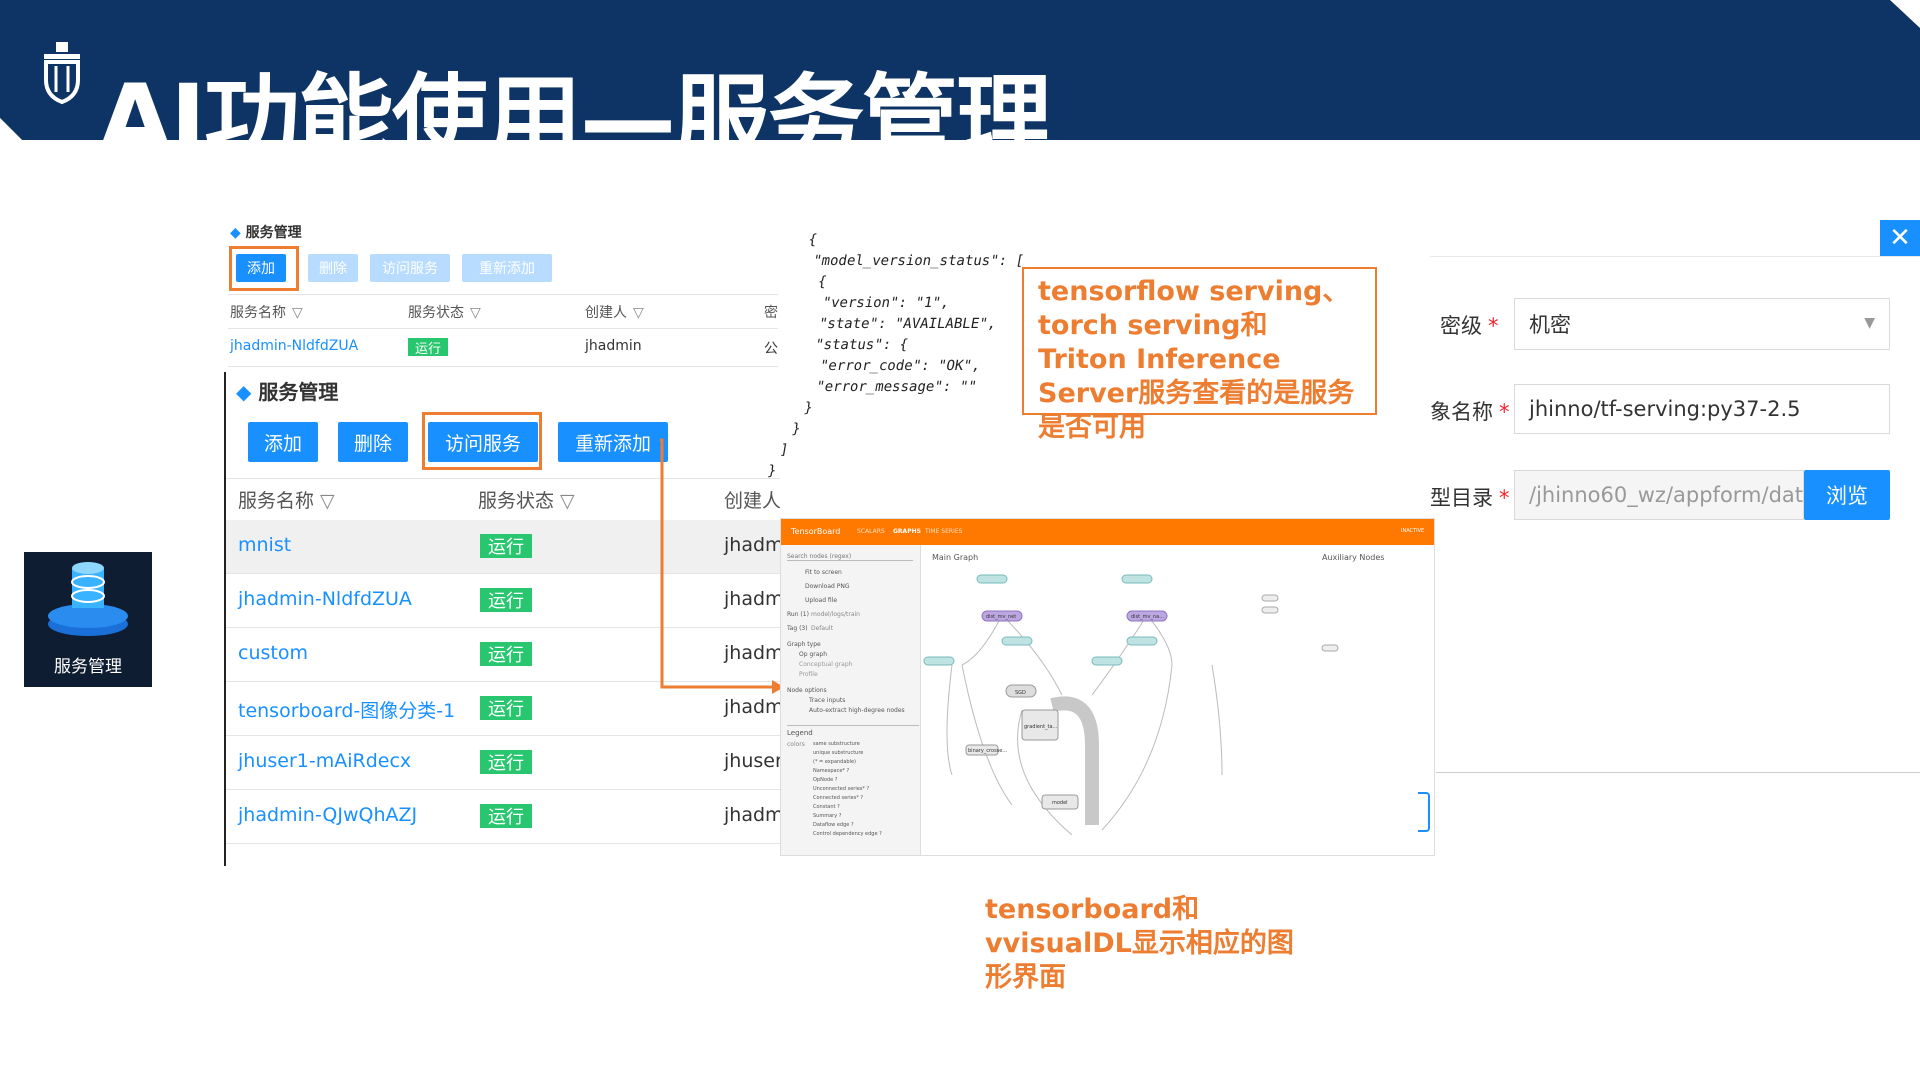  I want to click on run-label: Run (1), so click(798, 614).